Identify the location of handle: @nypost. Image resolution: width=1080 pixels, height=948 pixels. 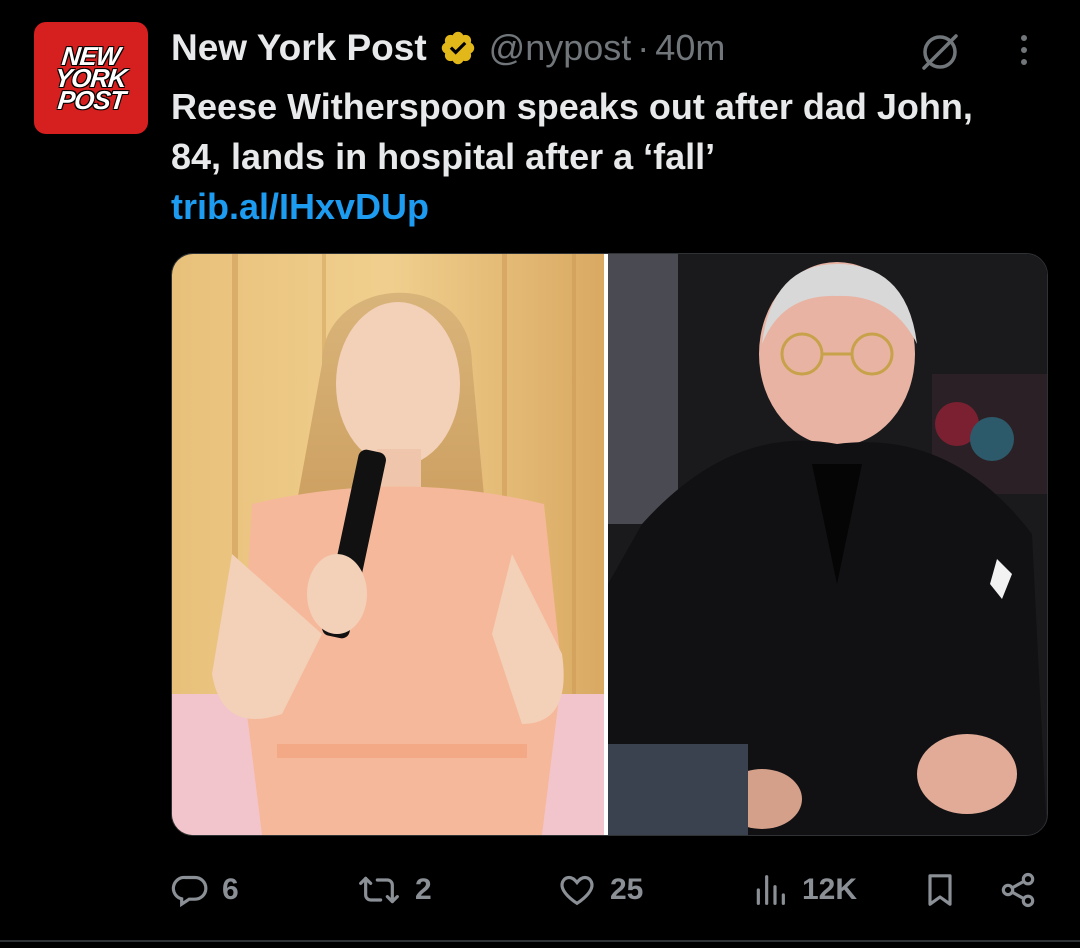
(560, 48).